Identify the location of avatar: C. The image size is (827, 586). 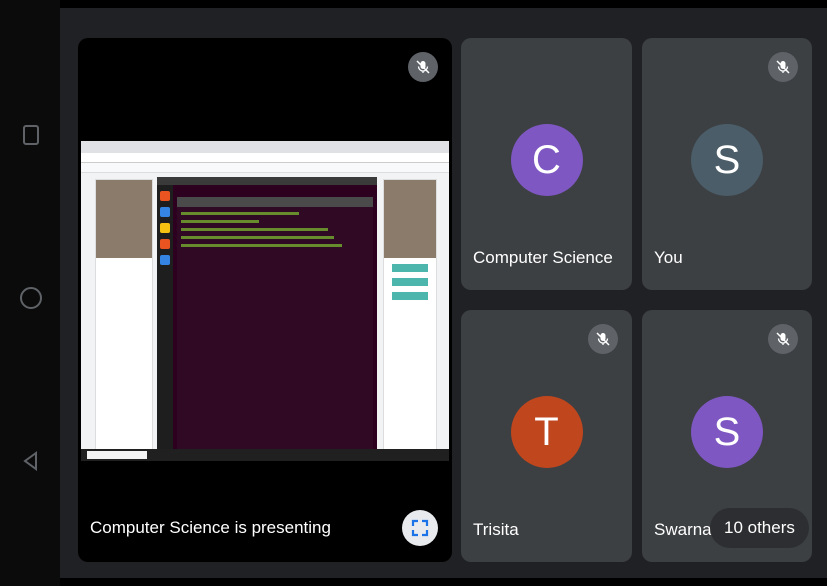
(546, 160).